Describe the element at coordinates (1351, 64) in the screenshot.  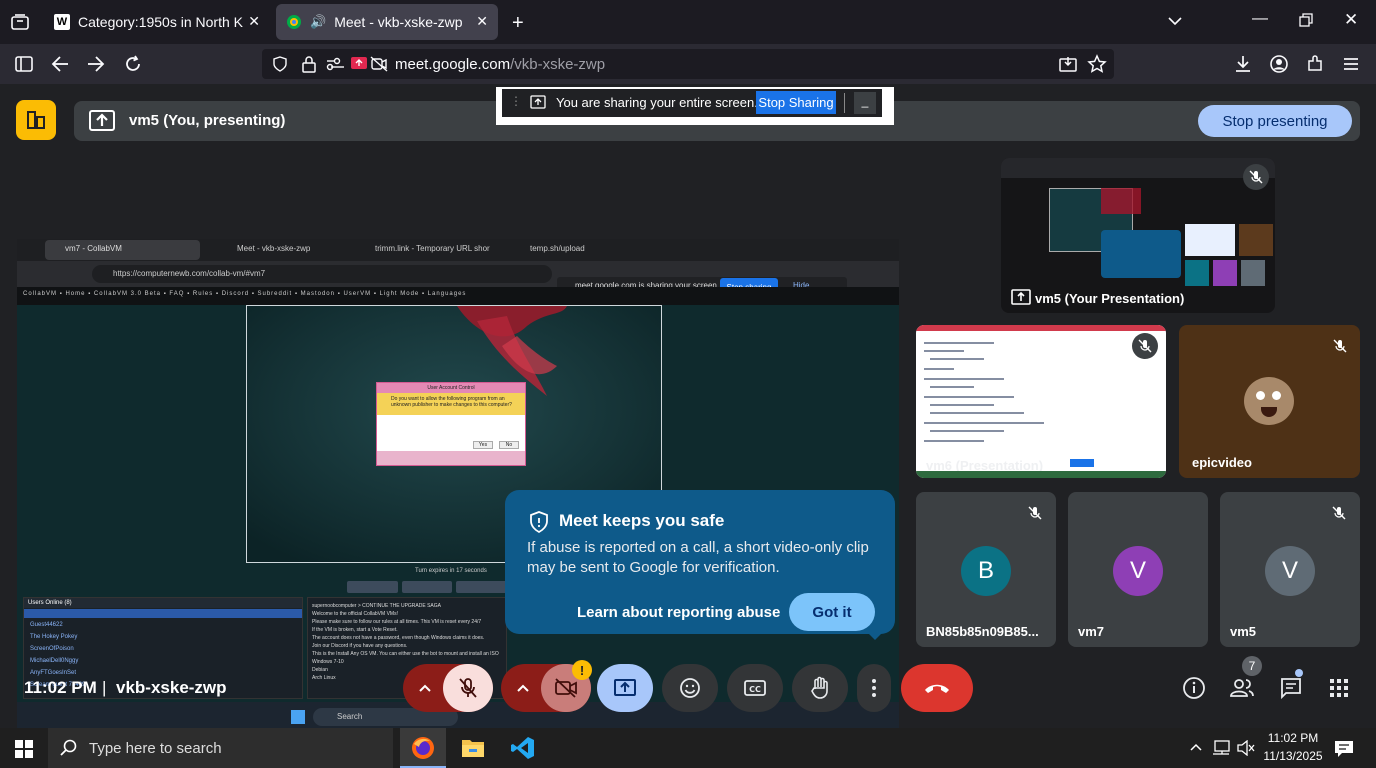
I see `menu-hamburger-icon` at that location.